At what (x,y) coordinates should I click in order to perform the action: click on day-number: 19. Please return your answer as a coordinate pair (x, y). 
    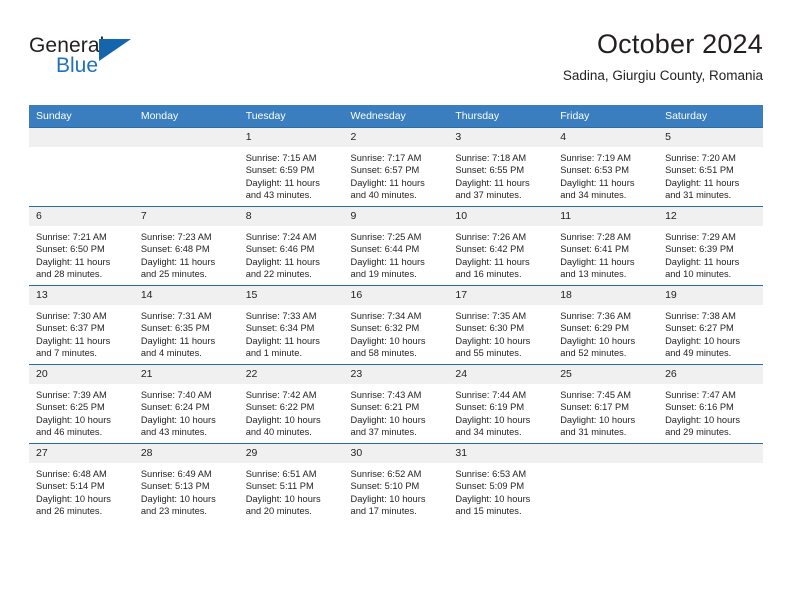
    Looking at the image, I should click on (710, 295).